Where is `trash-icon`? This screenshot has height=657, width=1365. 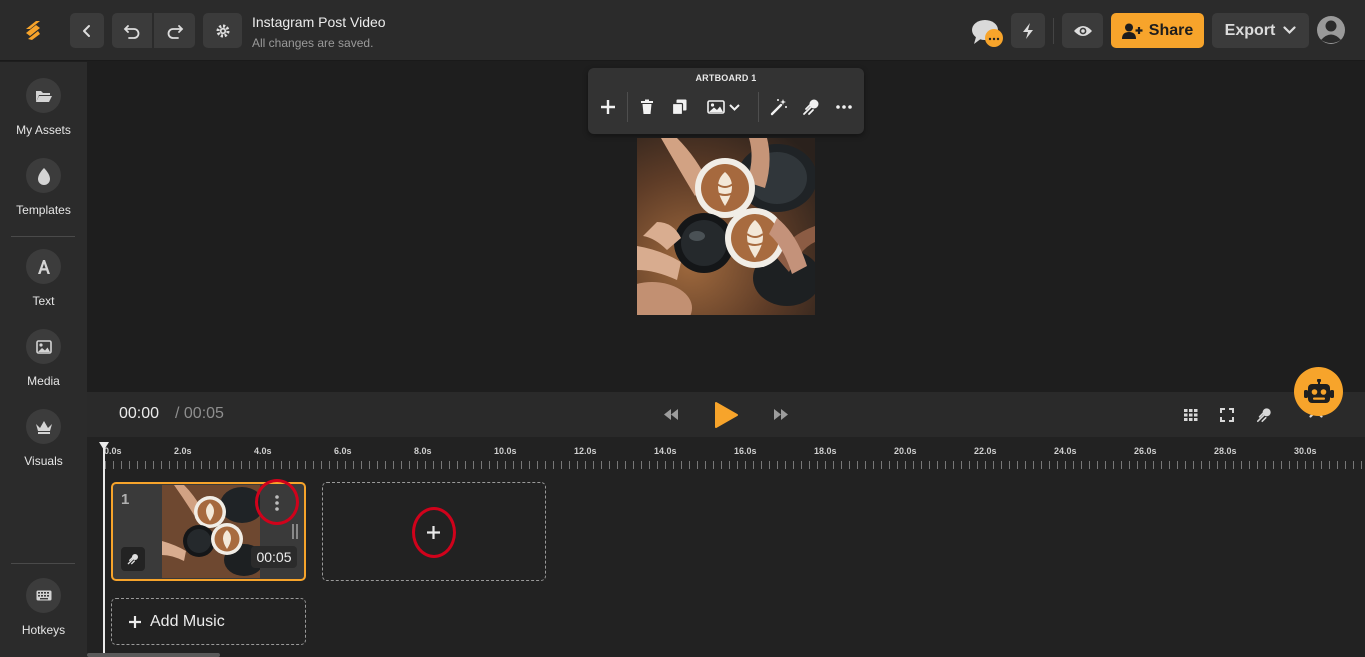
trash-icon is located at coordinates (647, 106).